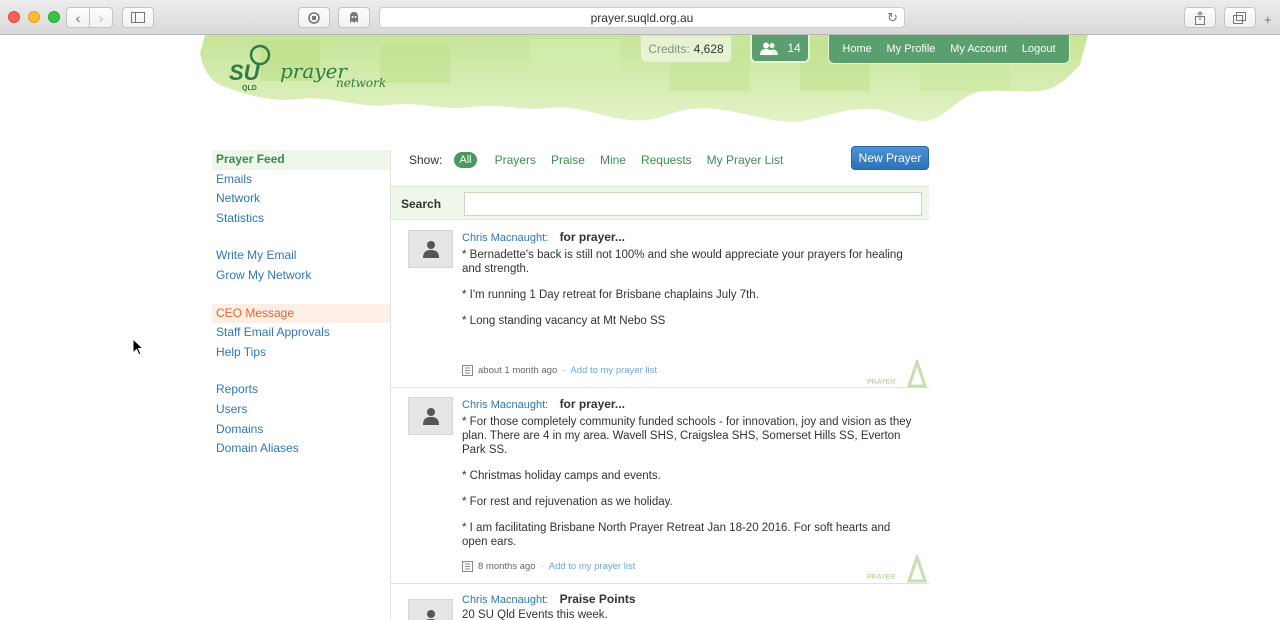 The width and height of the screenshot is (1280, 620). I want to click on sidebar-item-staff-email-approvals: Staff Email Approvals, so click(301, 333).